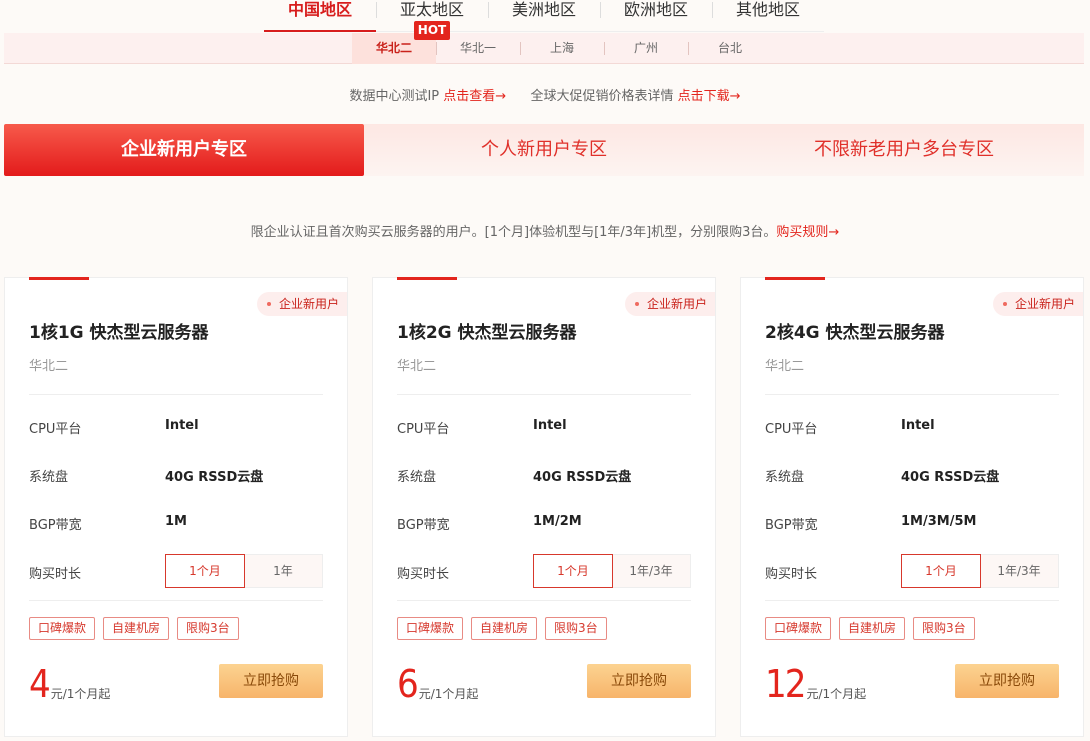  I want to click on duration-option-year: 1年, so click(283, 571).